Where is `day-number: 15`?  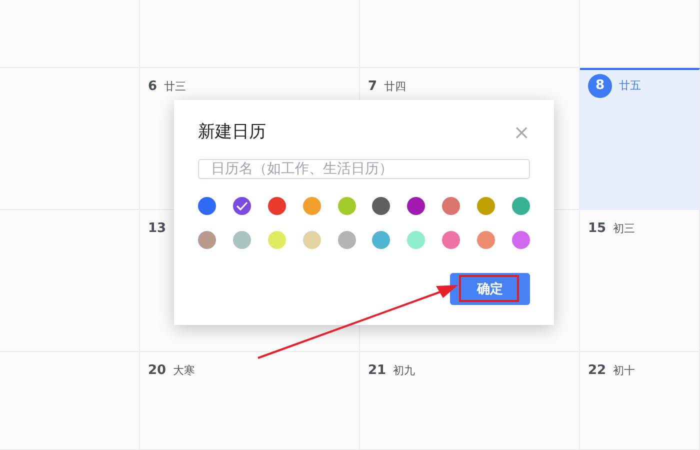 day-number: 15 is located at coordinates (597, 229).